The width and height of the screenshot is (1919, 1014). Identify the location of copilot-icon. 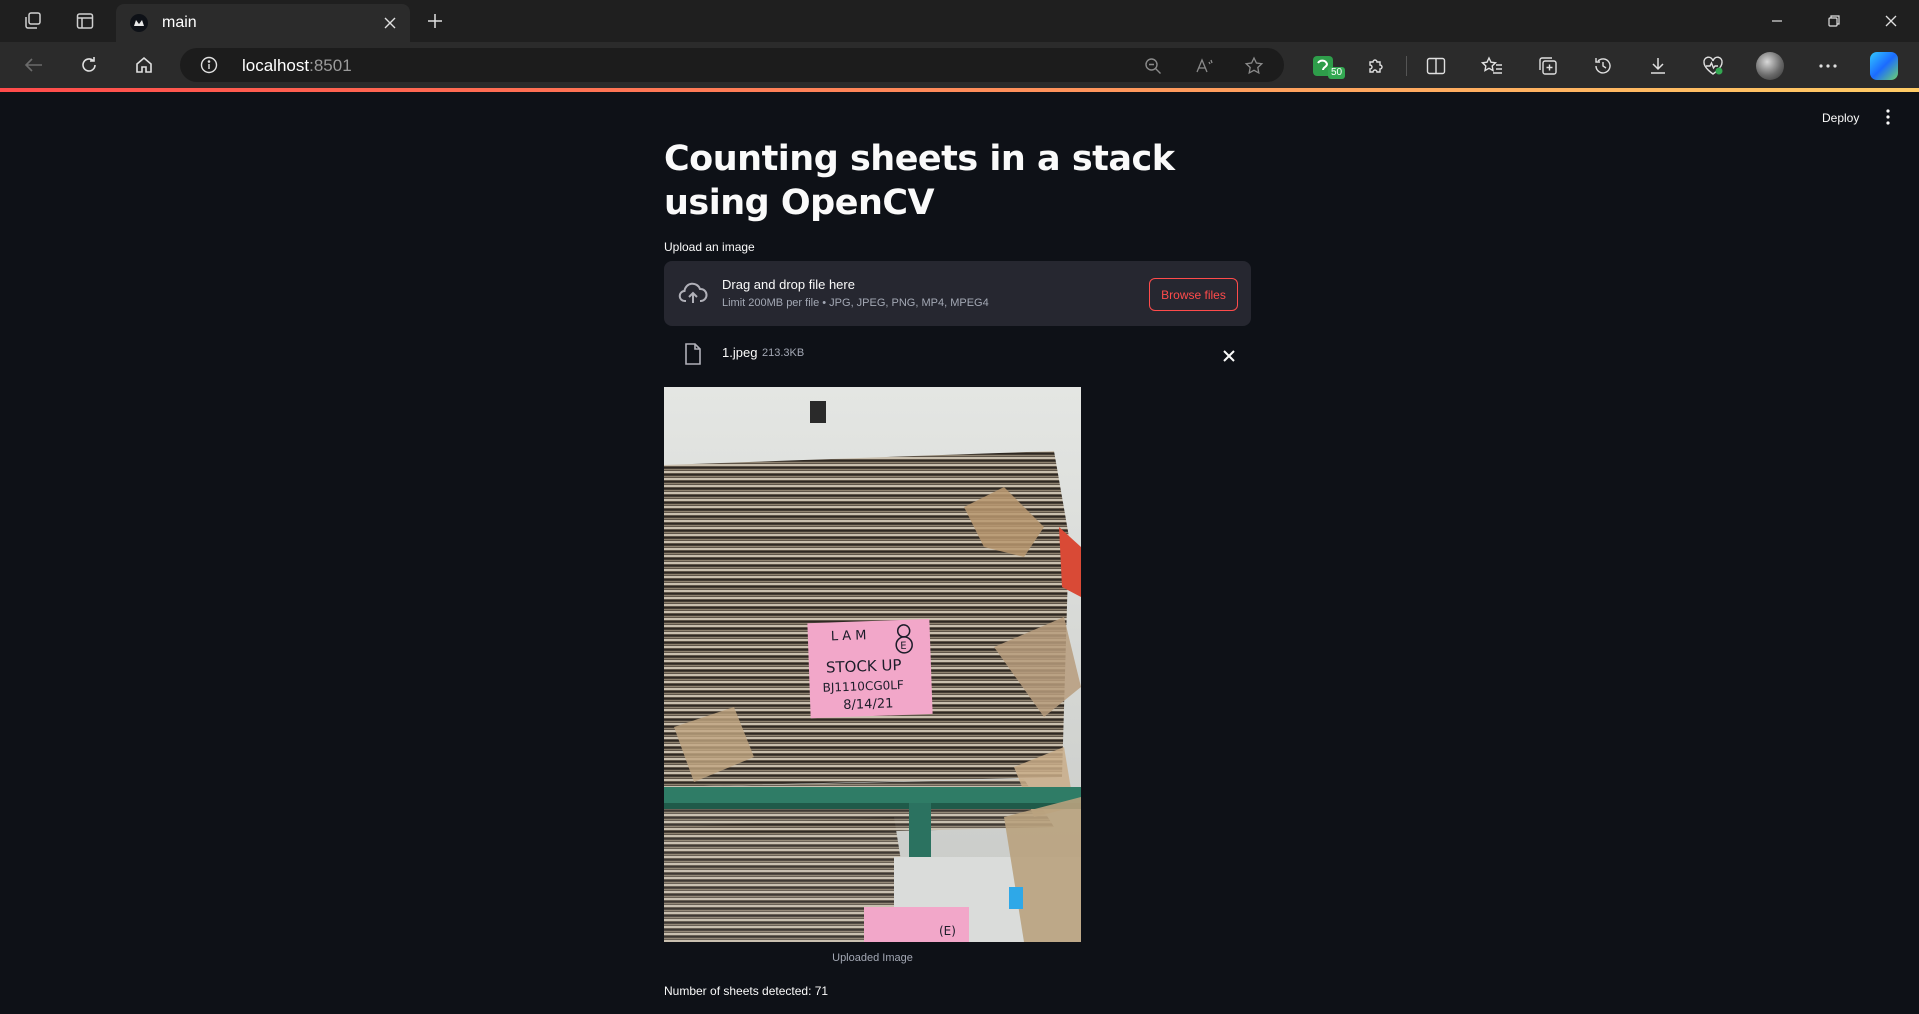
(1884, 66).